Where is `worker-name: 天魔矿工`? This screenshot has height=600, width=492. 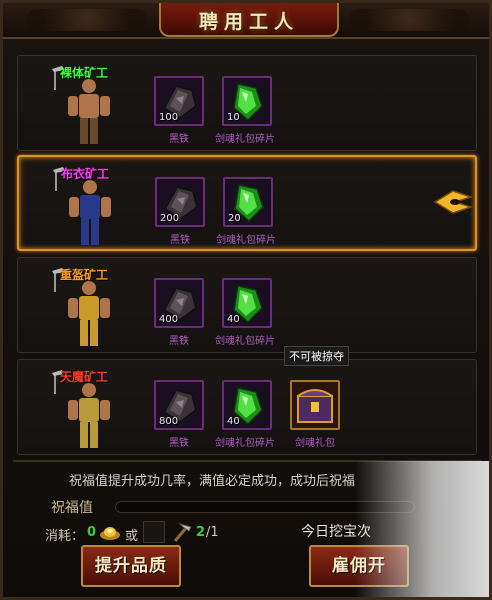 worker-name: 天魔矿工 is located at coordinates (84, 377).